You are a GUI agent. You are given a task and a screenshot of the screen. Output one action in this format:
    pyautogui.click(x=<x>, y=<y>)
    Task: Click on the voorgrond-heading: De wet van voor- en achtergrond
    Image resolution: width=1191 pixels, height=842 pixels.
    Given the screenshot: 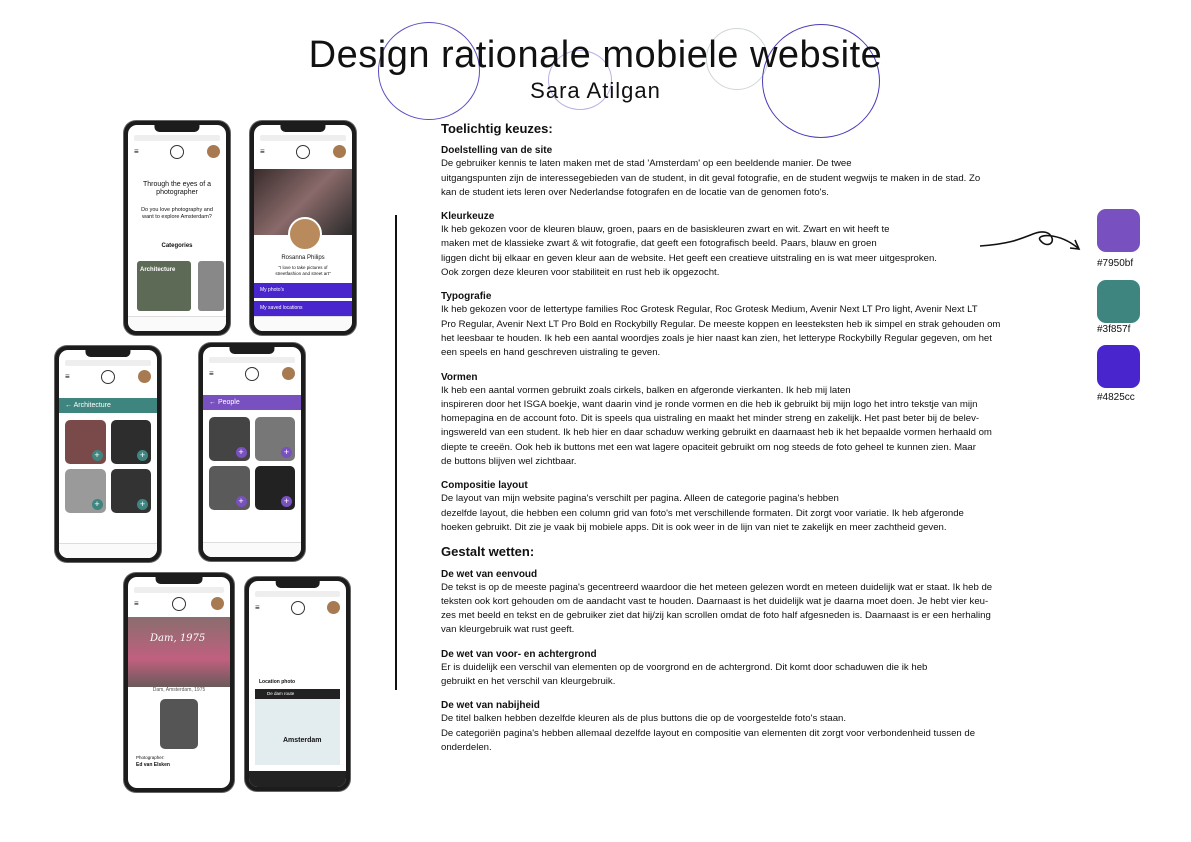 What is the action you would take?
    pyautogui.click(x=519, y=654)
    